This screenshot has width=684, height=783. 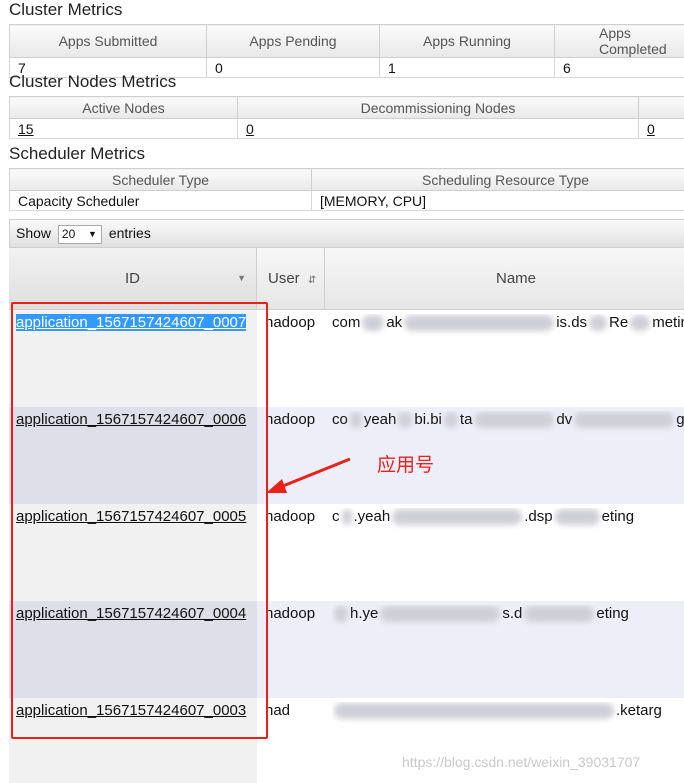 What do you see at coordinates (394, 322) in the screenshot?
I see `name-fragment: ak` at bounding box center [394, 322].